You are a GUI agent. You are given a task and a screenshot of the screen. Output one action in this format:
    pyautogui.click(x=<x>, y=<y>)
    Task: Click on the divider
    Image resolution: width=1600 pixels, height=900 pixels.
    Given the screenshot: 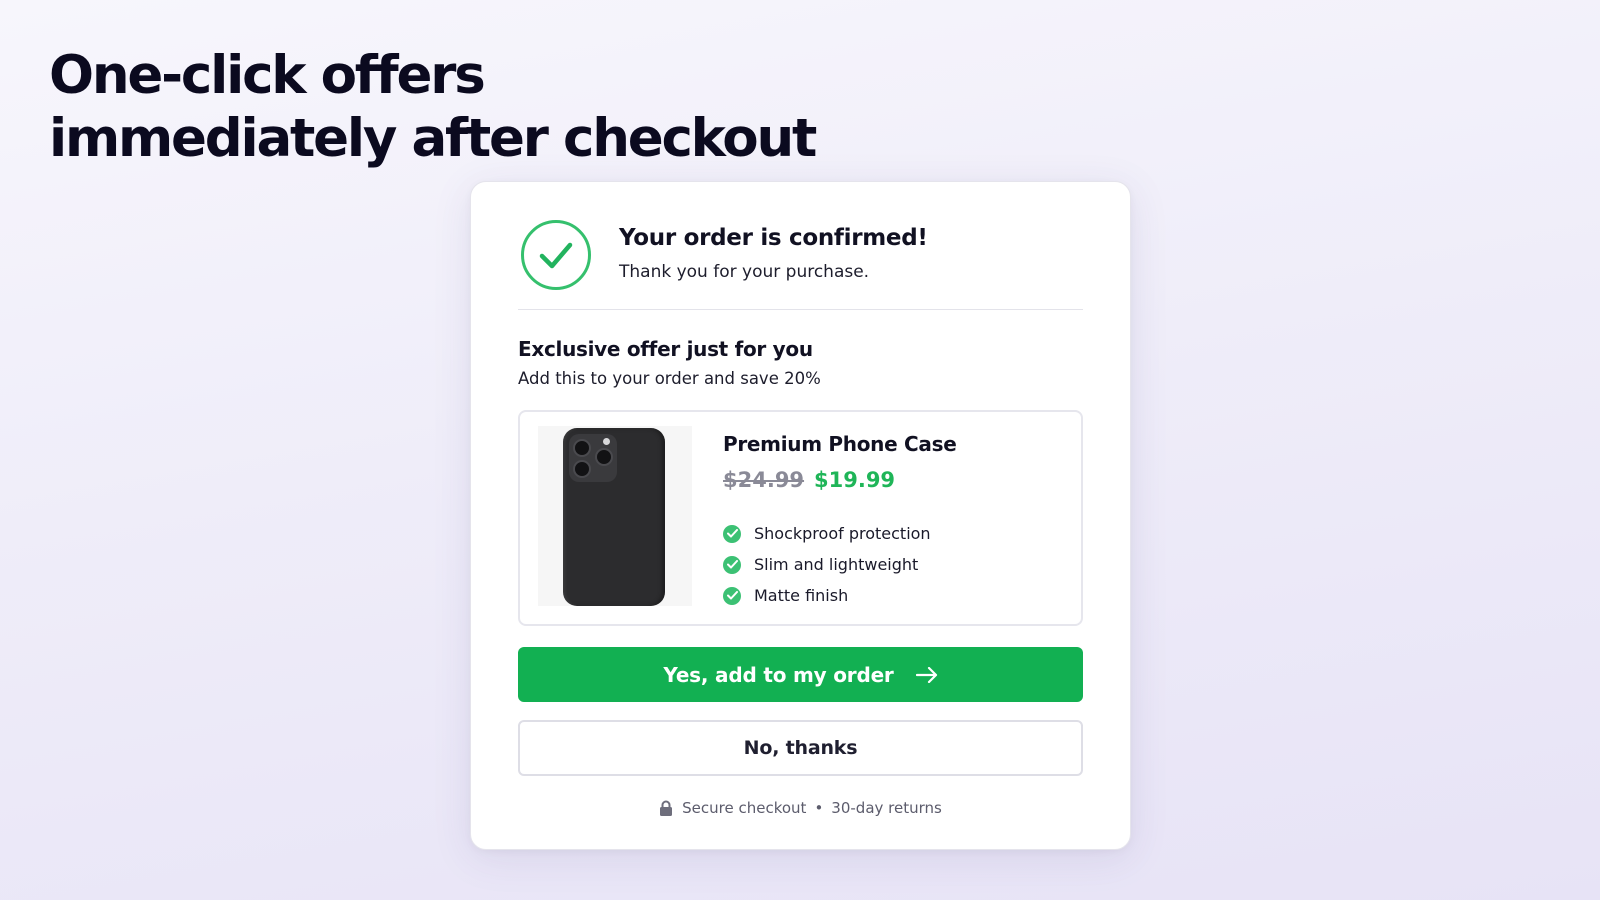 What is the action you would take?
    pyautogui.click(x=800, y=309)
    